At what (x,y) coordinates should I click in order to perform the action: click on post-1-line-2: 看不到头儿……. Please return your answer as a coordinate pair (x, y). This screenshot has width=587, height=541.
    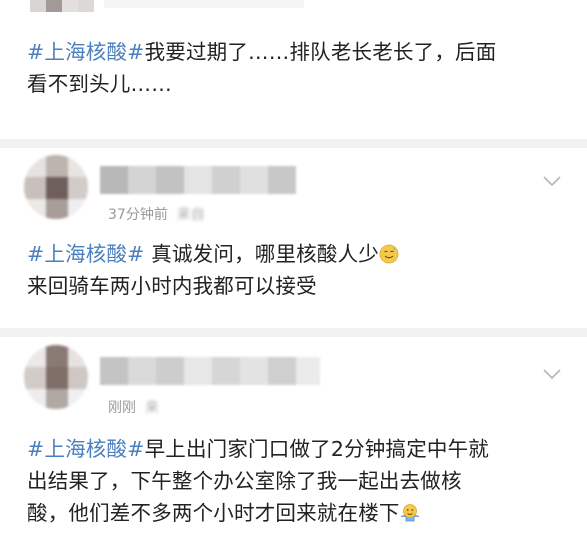
    Looking at the image, I should click on (99, 84).